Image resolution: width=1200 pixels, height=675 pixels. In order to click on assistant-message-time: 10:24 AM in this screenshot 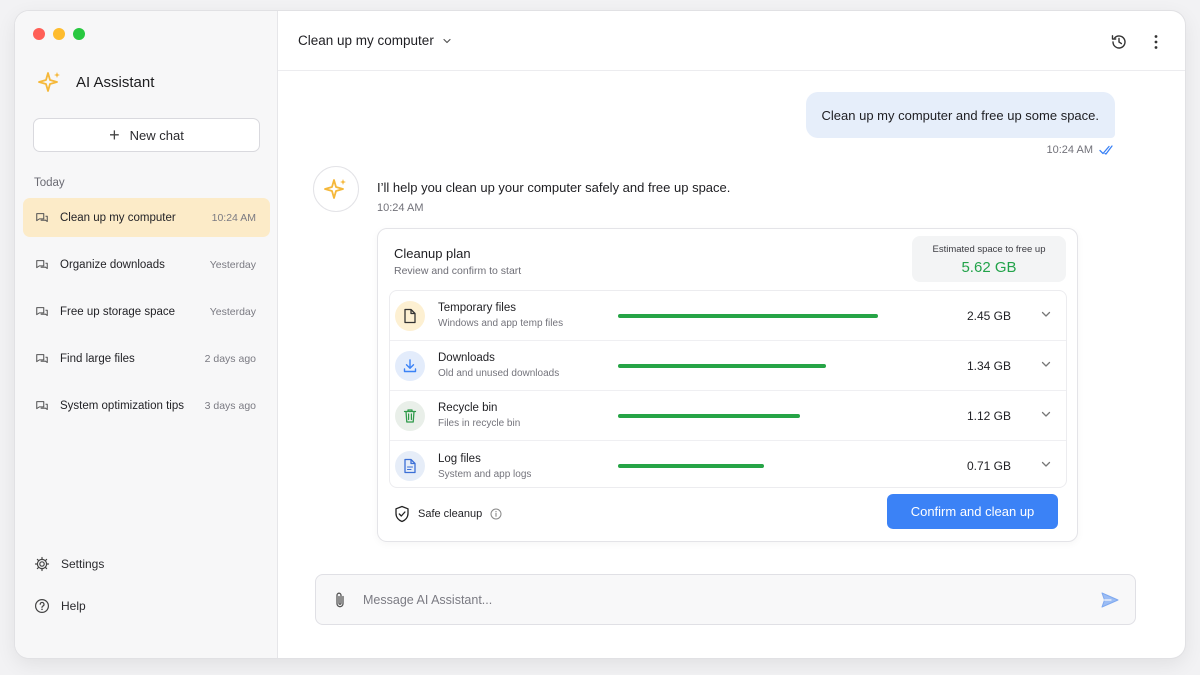, I will do `click(400, 208)`.